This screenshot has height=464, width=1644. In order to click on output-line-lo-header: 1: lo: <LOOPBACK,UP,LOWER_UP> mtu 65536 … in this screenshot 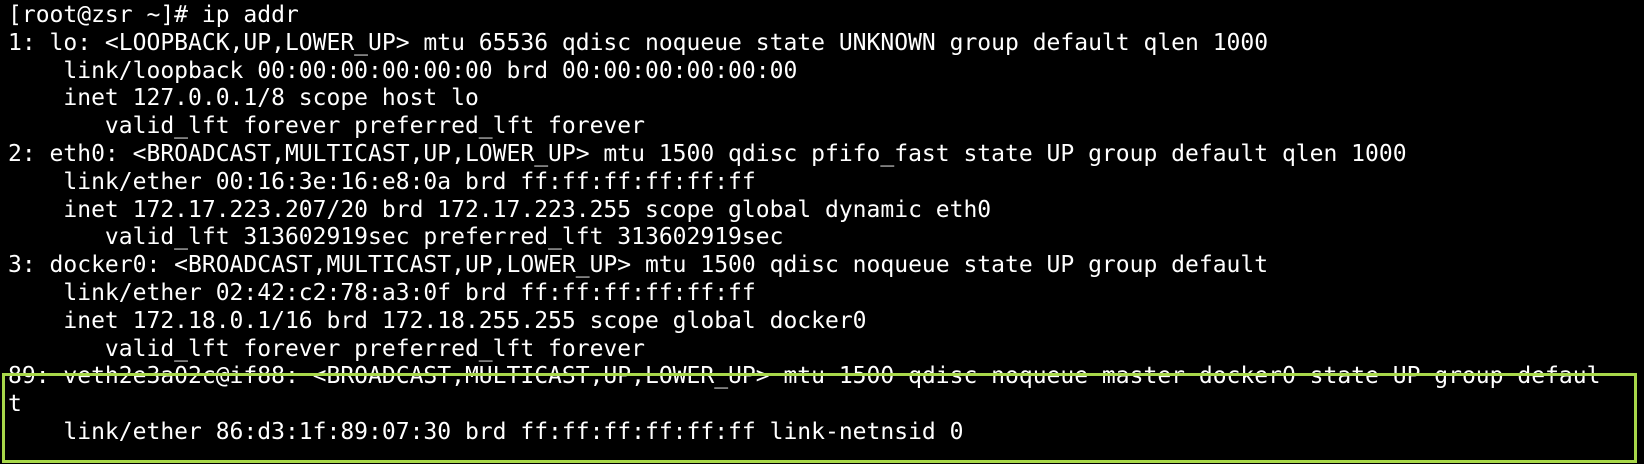, I will do `click(638, 42)`.